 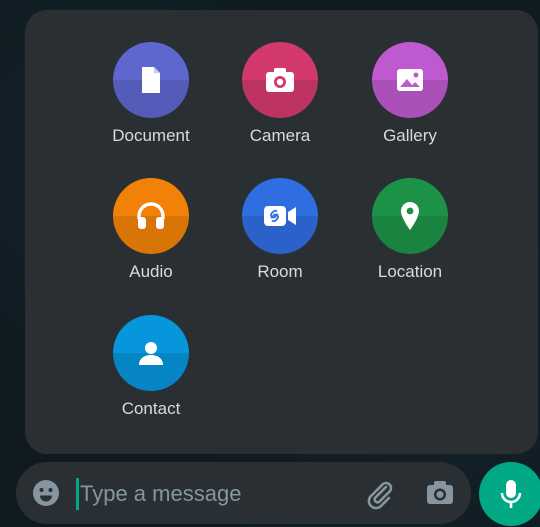 I want to click on attach-audio-button: Audio, so click(x=151, y=230).